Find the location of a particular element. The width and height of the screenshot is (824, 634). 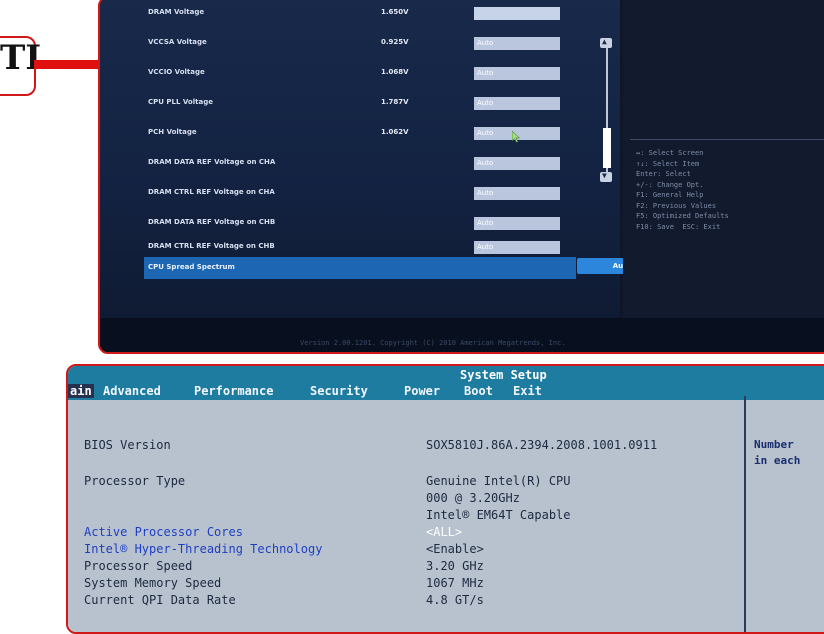

setting-value: 1.650V is located at coordinates (395, 12).